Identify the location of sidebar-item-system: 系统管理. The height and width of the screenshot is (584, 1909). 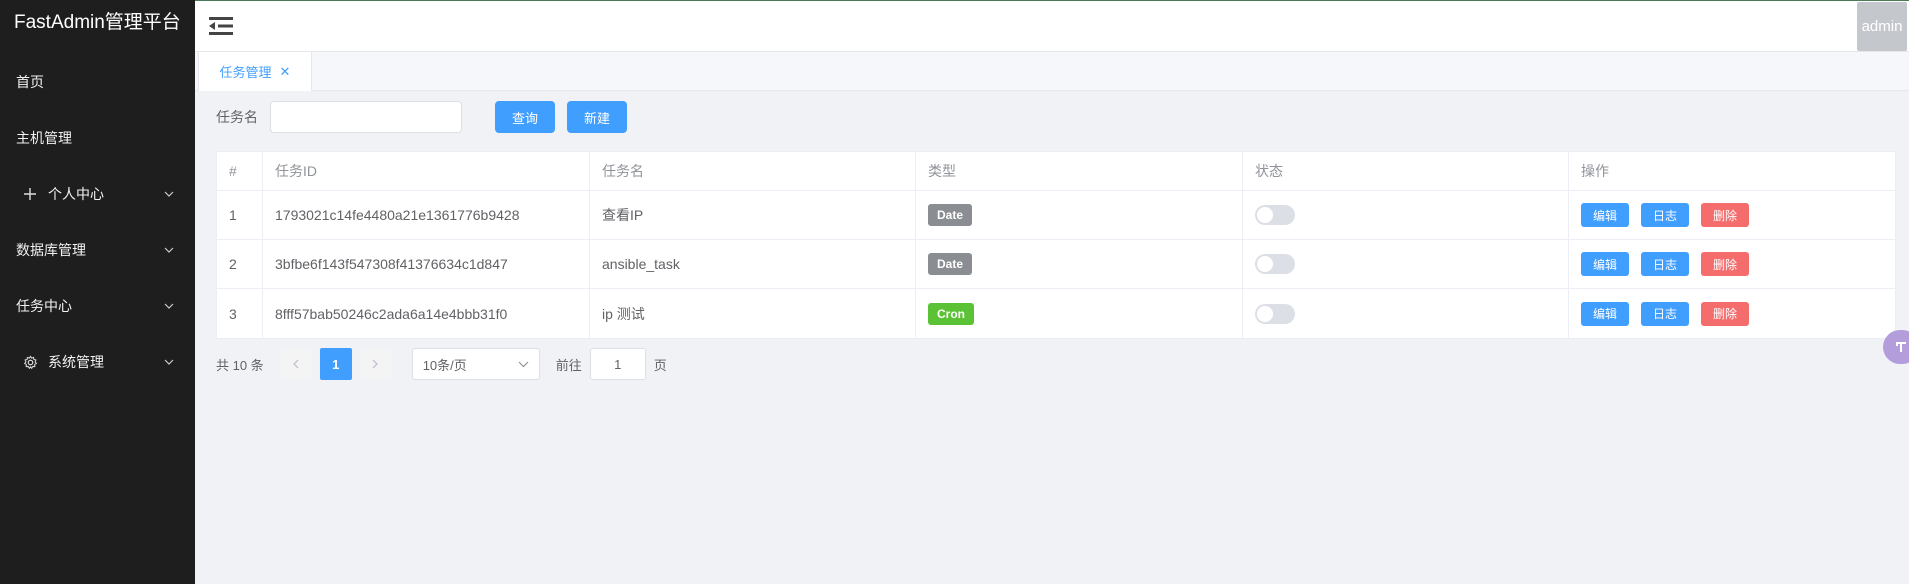
(97, 362).